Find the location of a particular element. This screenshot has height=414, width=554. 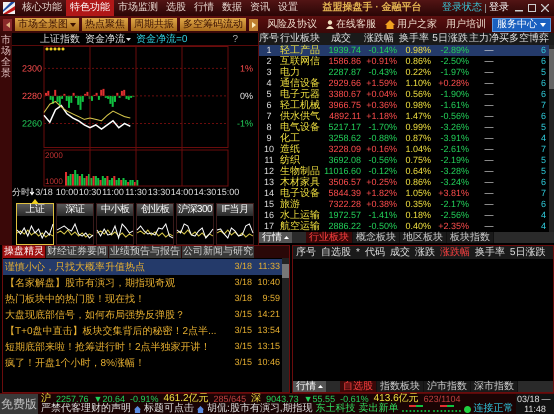

sparkline-drawing is located at coordinates (155, 231).